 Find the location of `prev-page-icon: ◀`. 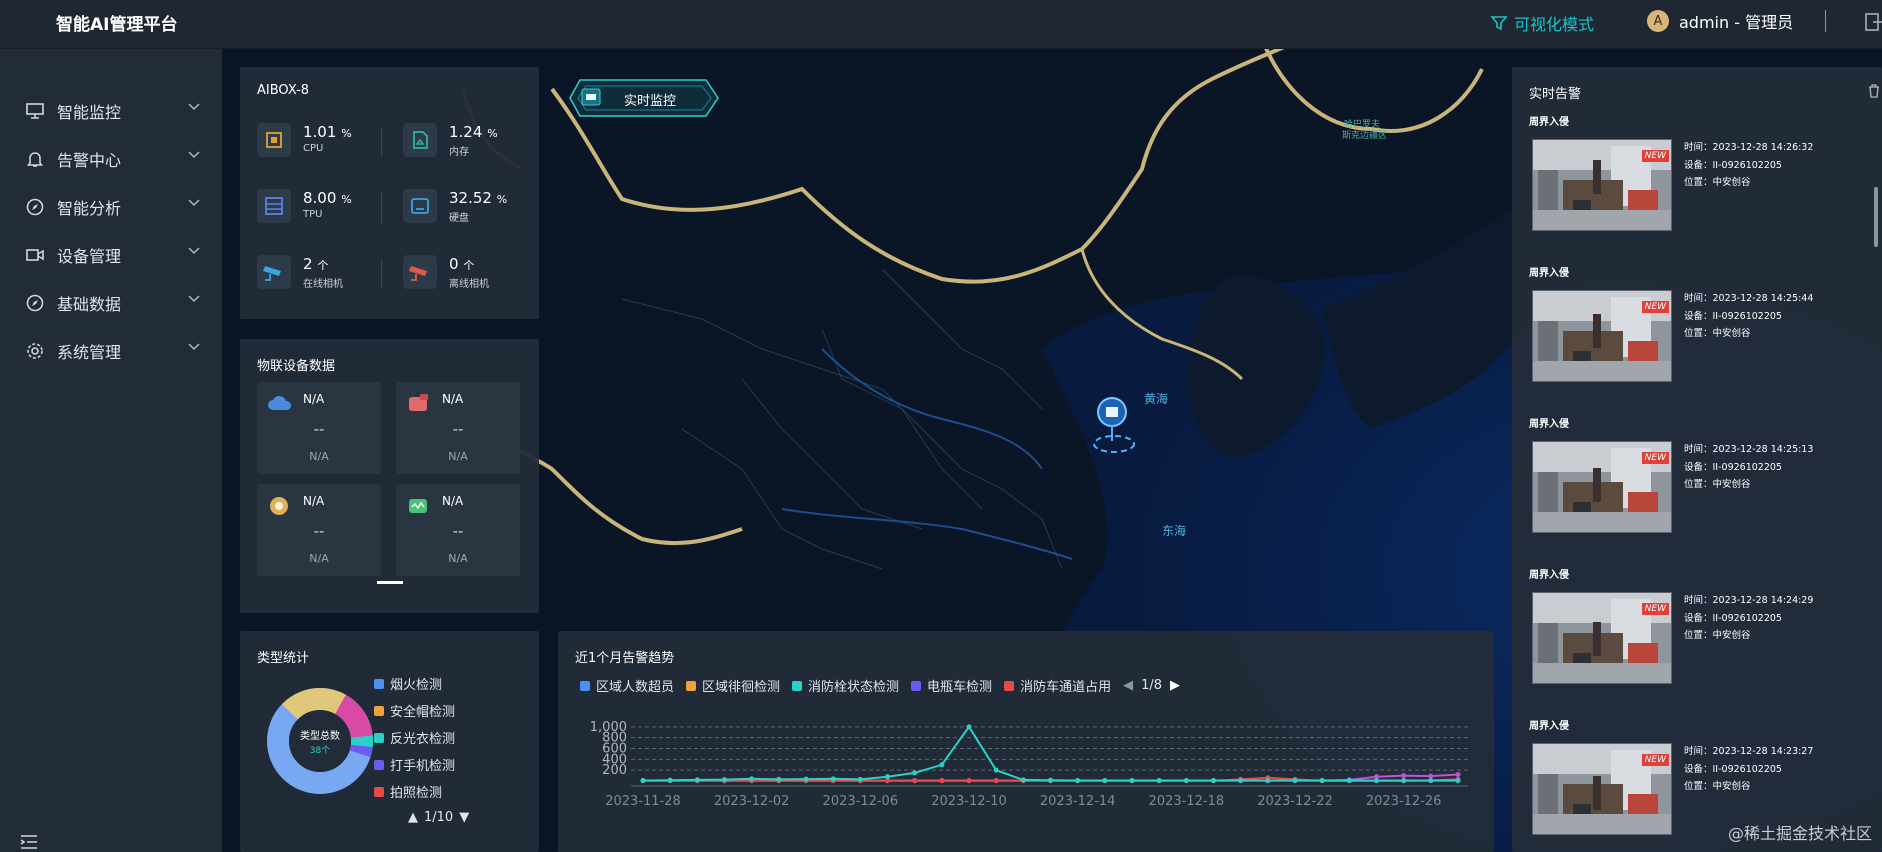

prev-page-icon: ◀ is located at coordinates (1128, 685).